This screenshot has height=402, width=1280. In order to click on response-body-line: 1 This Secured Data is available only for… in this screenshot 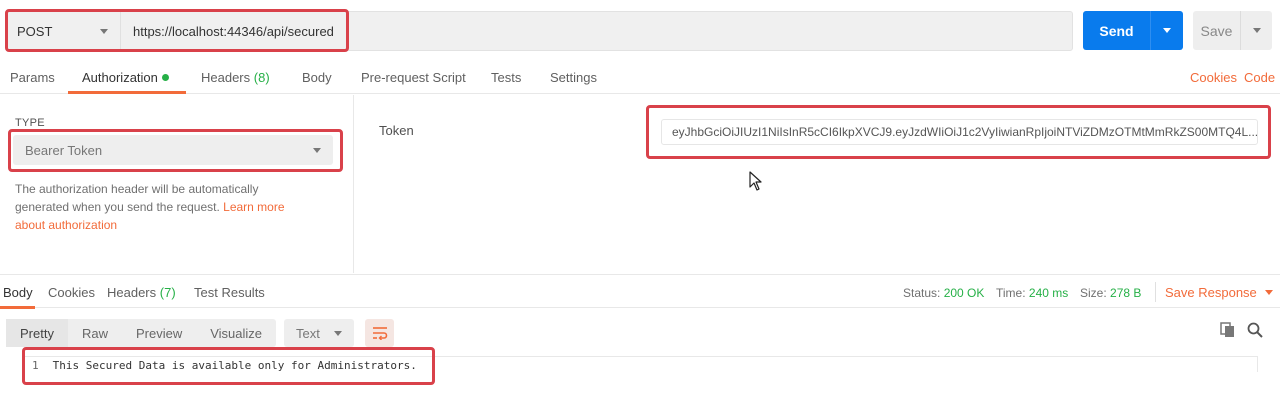, I will do `click(224, 365)`.